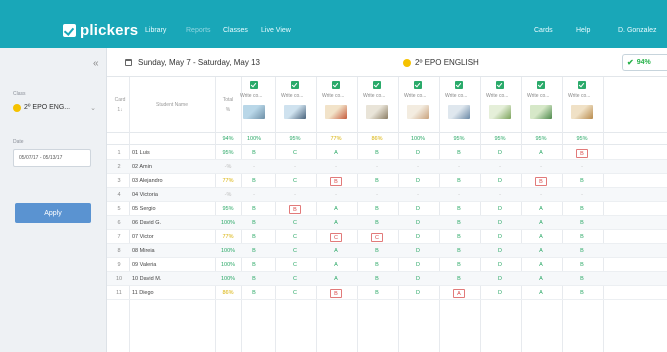 The width and height of the screenshot is (667, 352). What do you see at coordinates (387, 223) in the screenshot?
I see `table-row: 6 06 David G. 100% B C A B D B D A B` at bounding box center [387, 223].